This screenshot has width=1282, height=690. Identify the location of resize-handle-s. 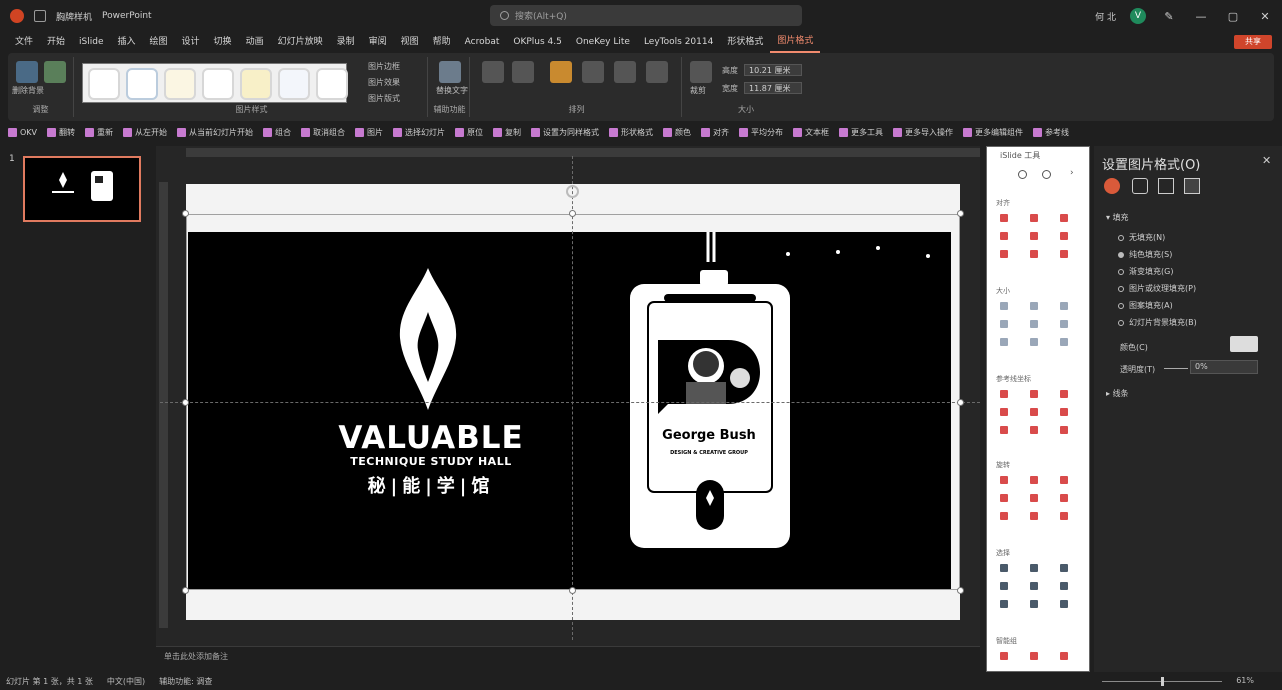
(572, 590).